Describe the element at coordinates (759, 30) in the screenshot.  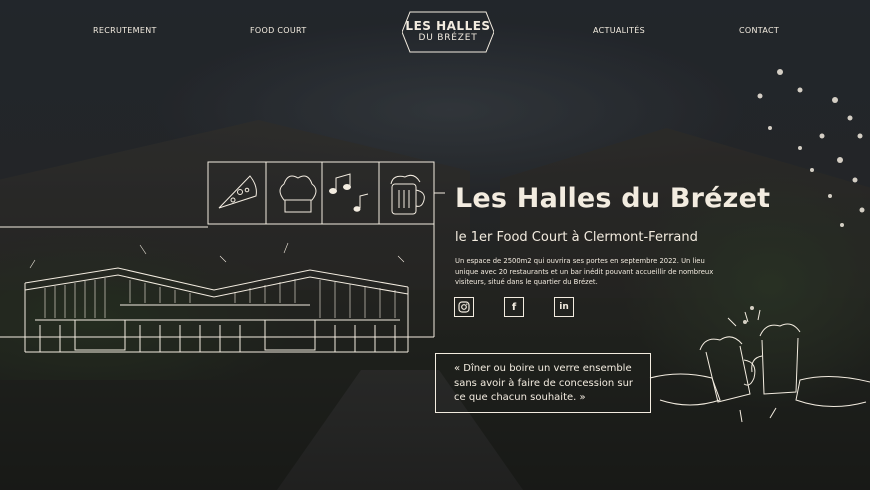
I see `nav-contact: CONTACT` at that location.